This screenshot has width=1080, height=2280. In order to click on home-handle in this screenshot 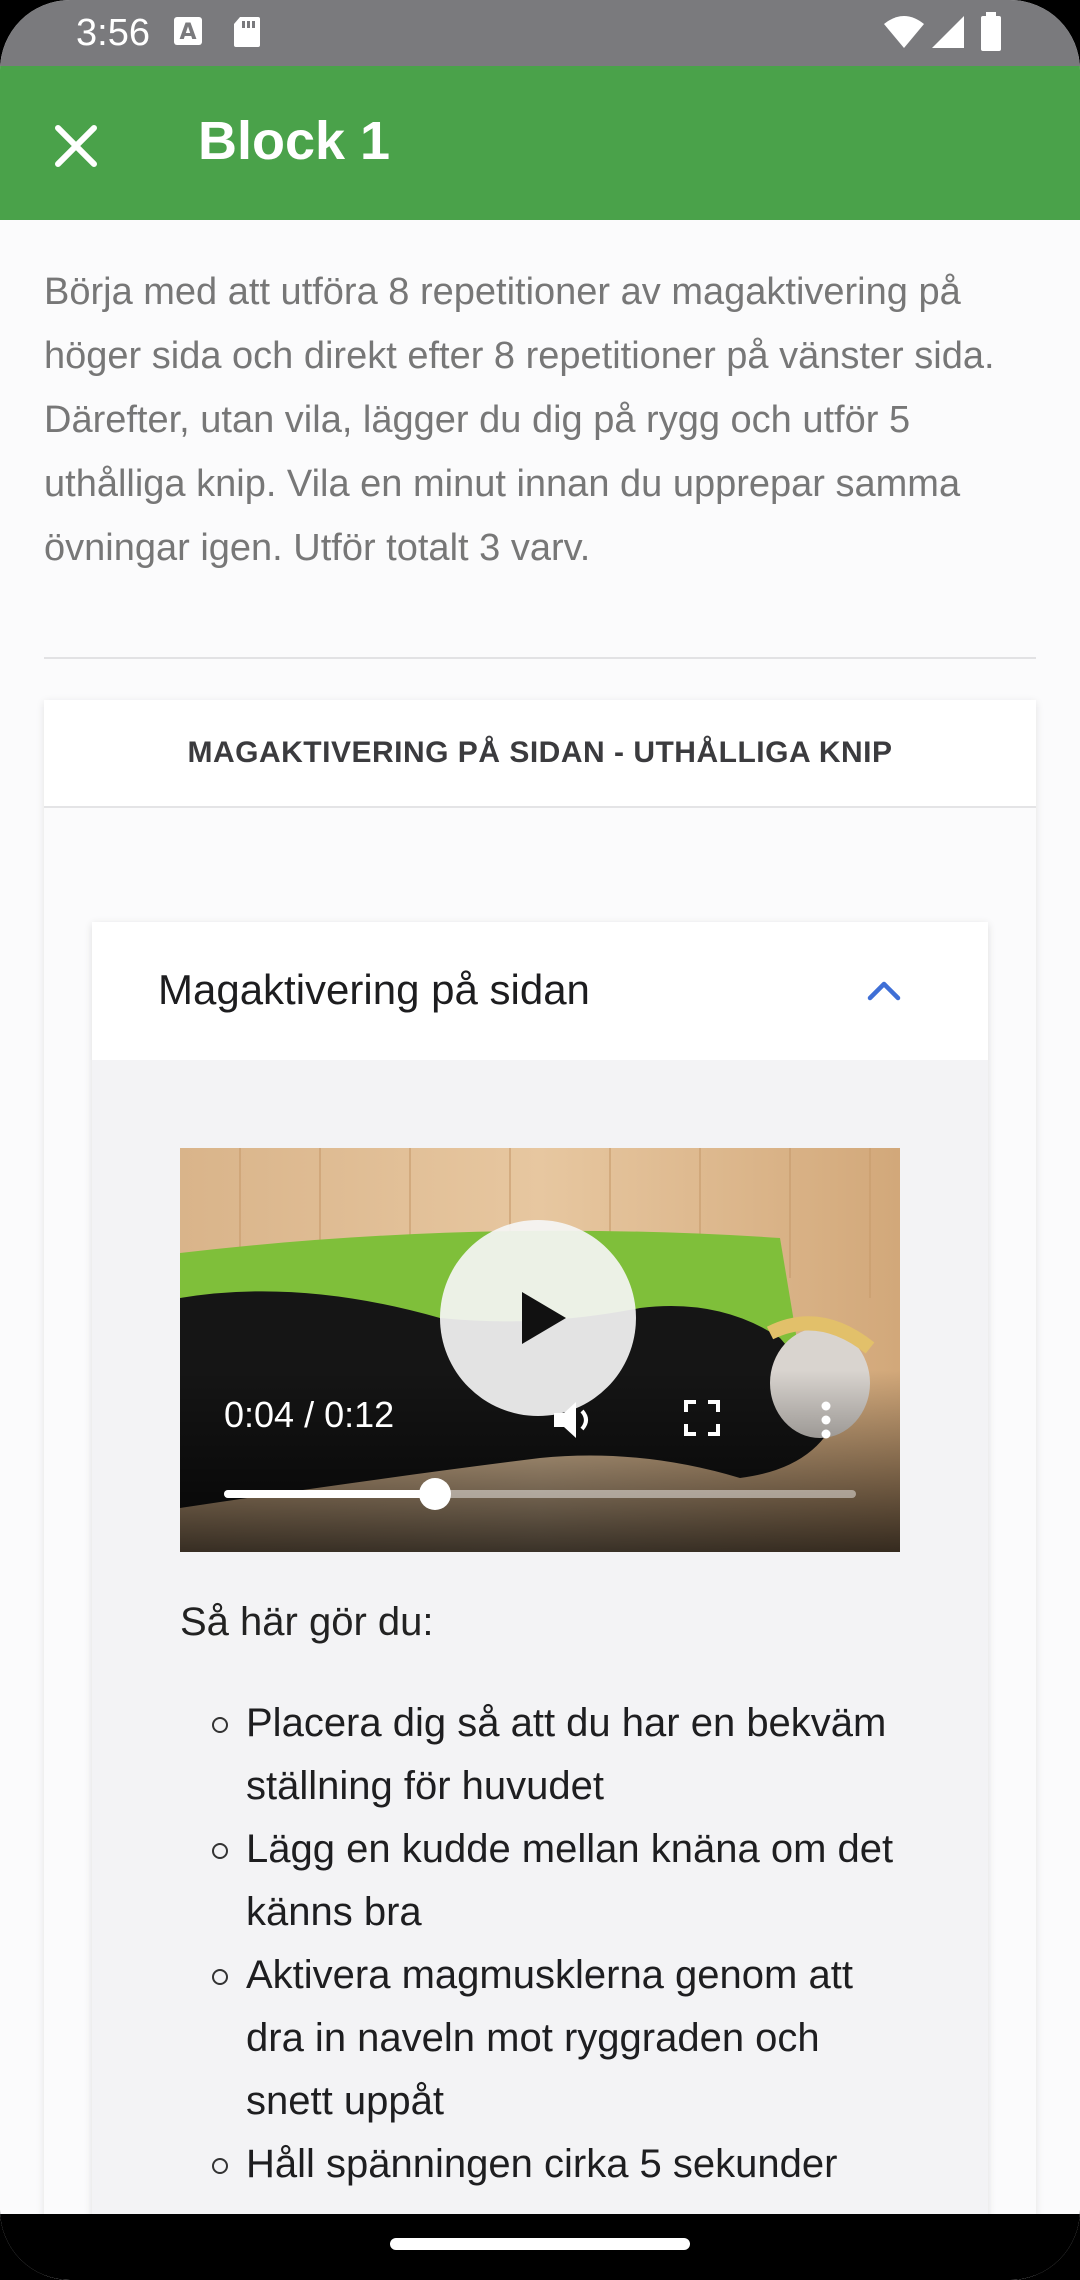, I will do `click(540, 2244)`.